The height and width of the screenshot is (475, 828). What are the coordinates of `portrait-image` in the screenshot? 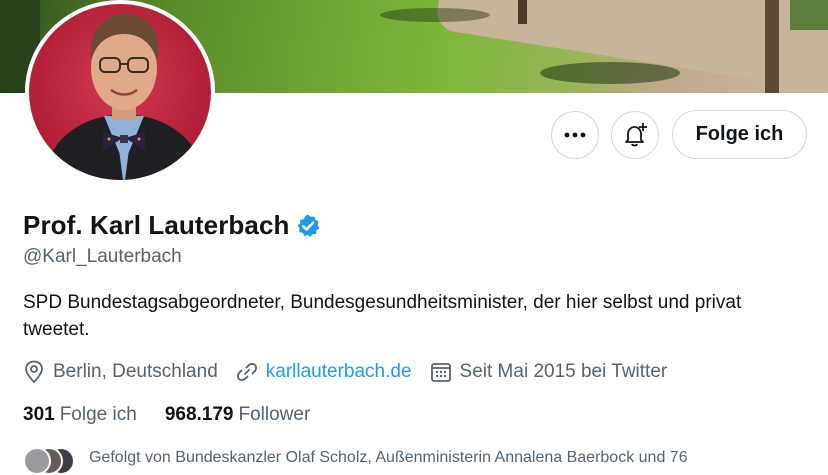 It's located at (124, 96).